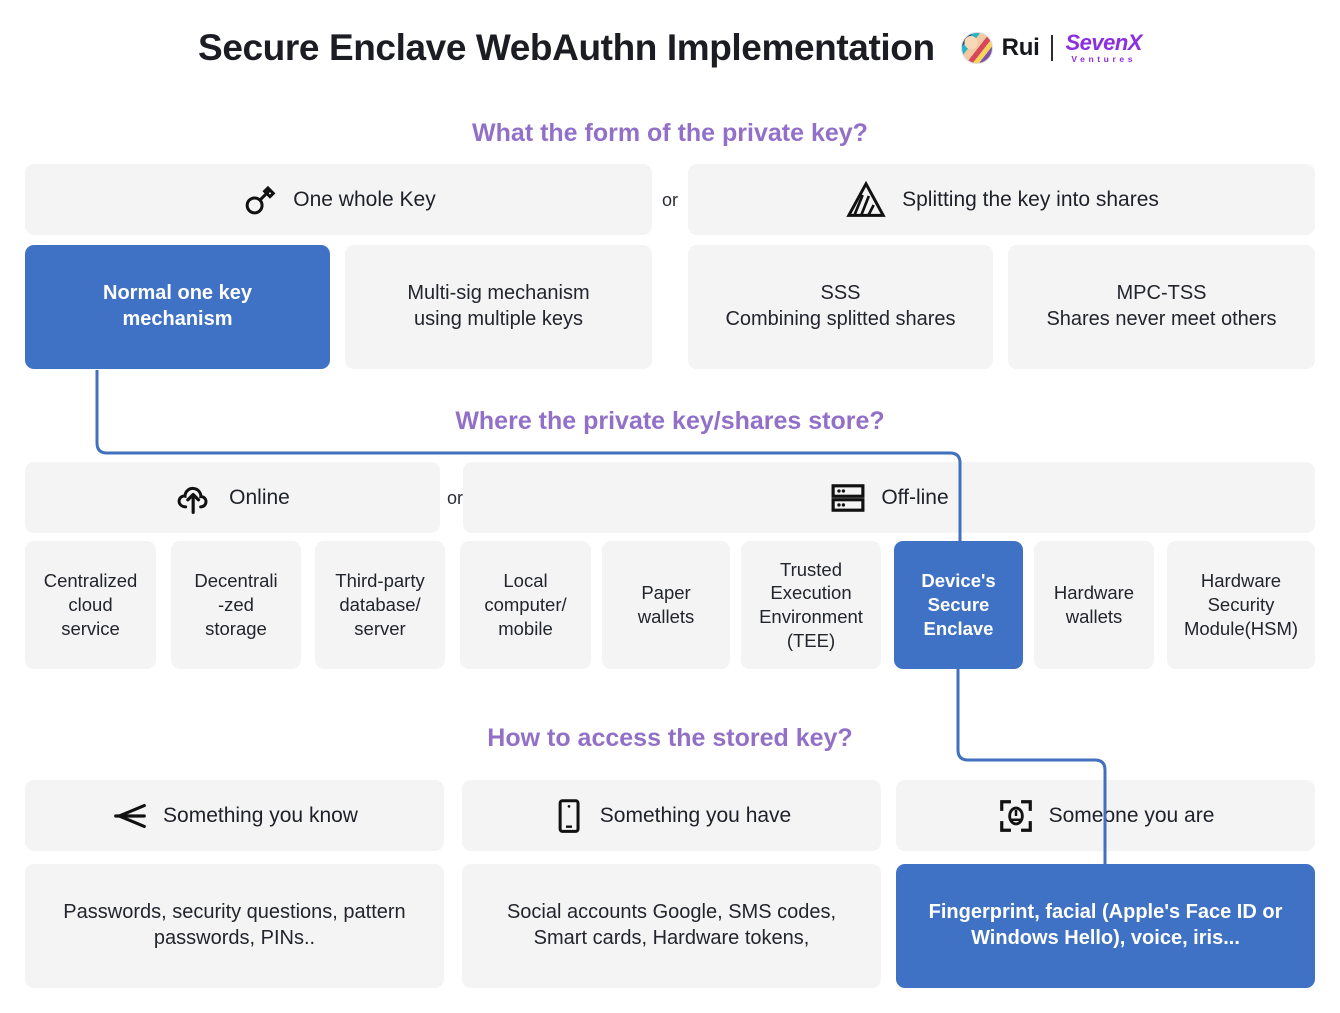 The image size is (1340, 1013). I want to click on question-heading-storage: Where the private key/shares store?, so click(670, 421).